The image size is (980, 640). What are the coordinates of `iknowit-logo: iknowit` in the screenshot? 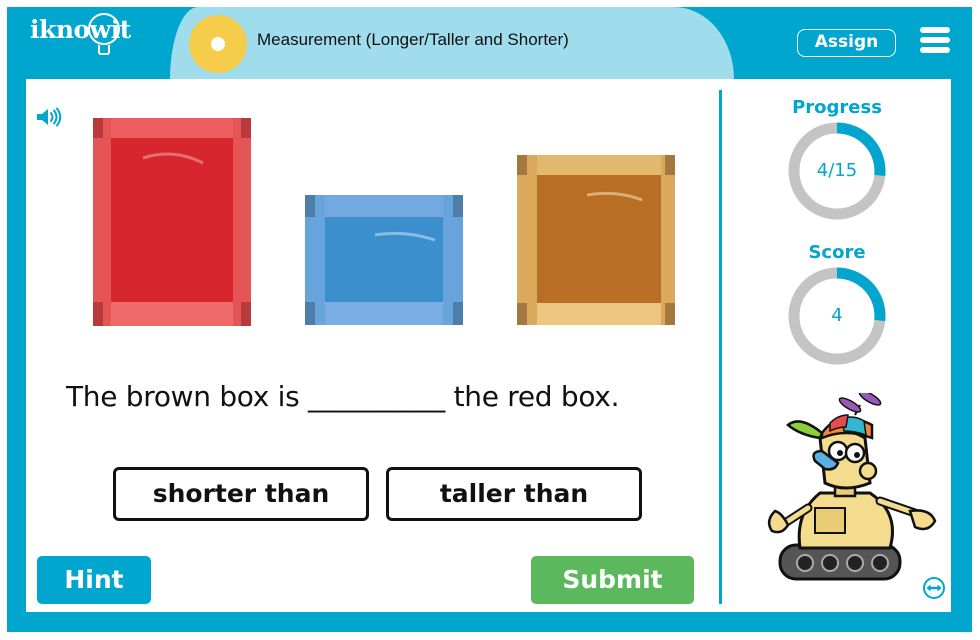 It's located at (80, 34).